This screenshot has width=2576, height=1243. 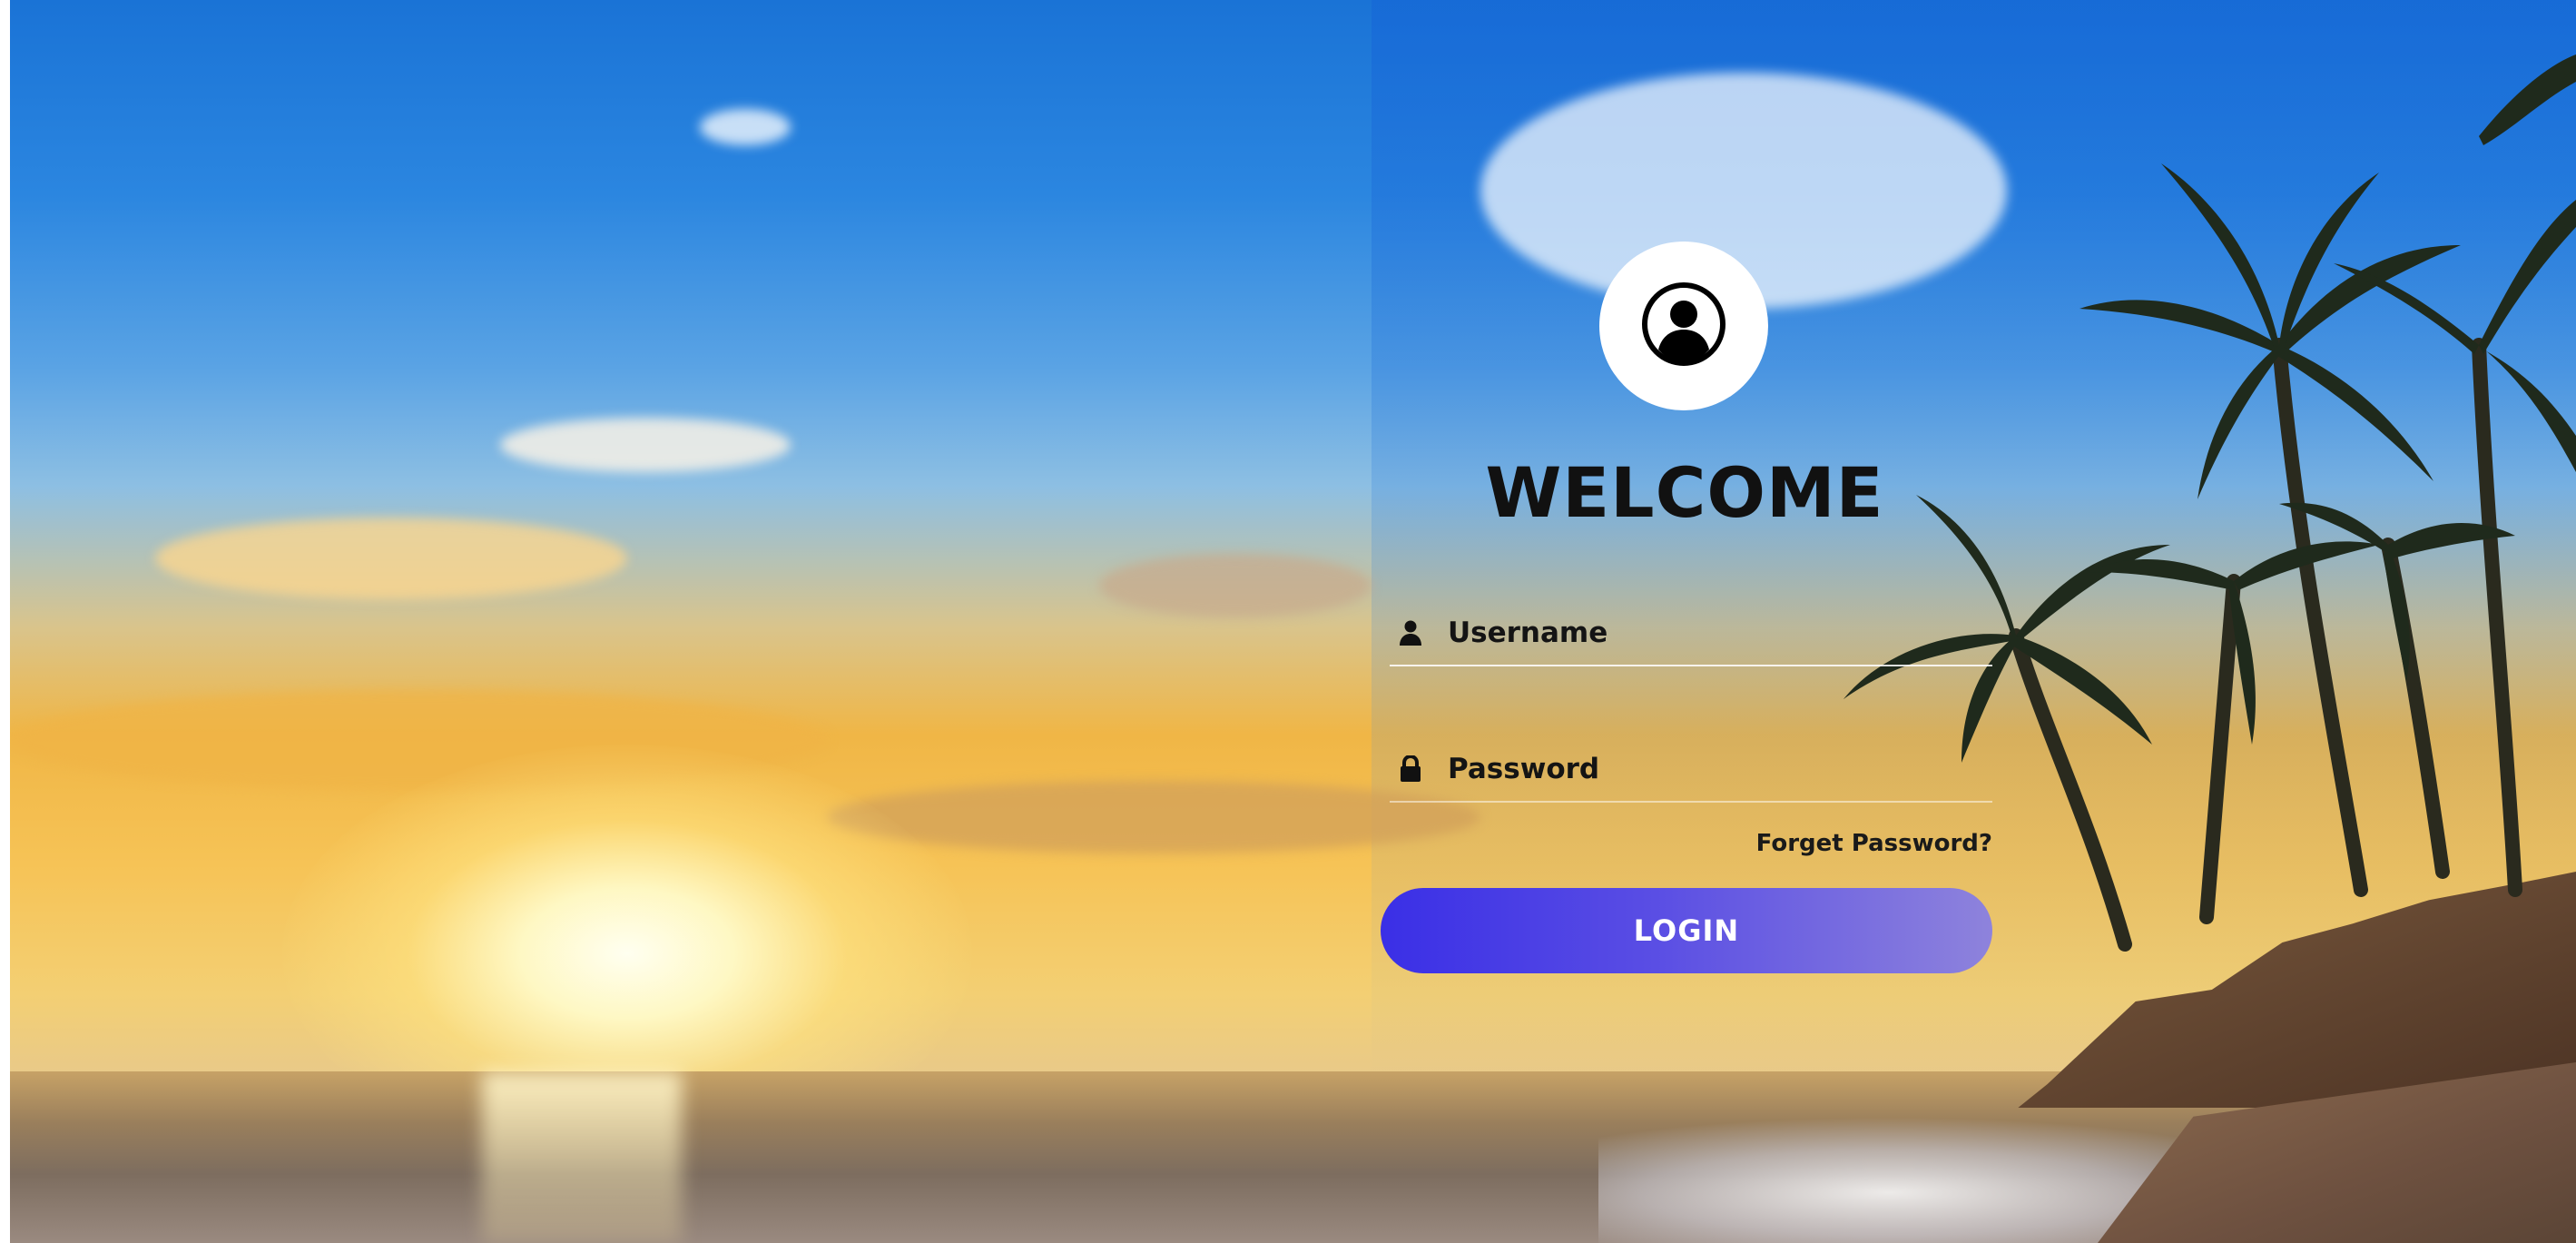 What do you see at coordinates (1686, 930) in the screenshot?
I see `login-button: LOGIN` at bounding box center [1686, 930].